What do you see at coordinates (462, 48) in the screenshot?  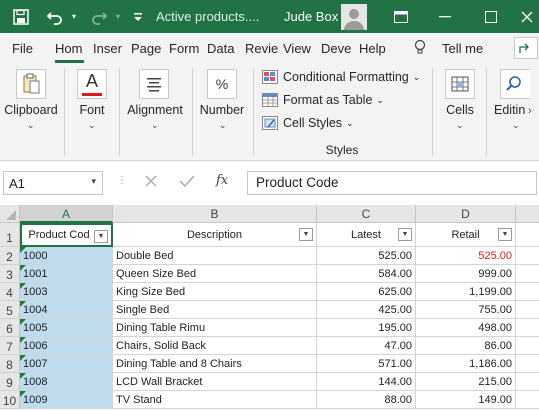 I see `tell-me-search: Tell me` at bounding box center [462, 48].